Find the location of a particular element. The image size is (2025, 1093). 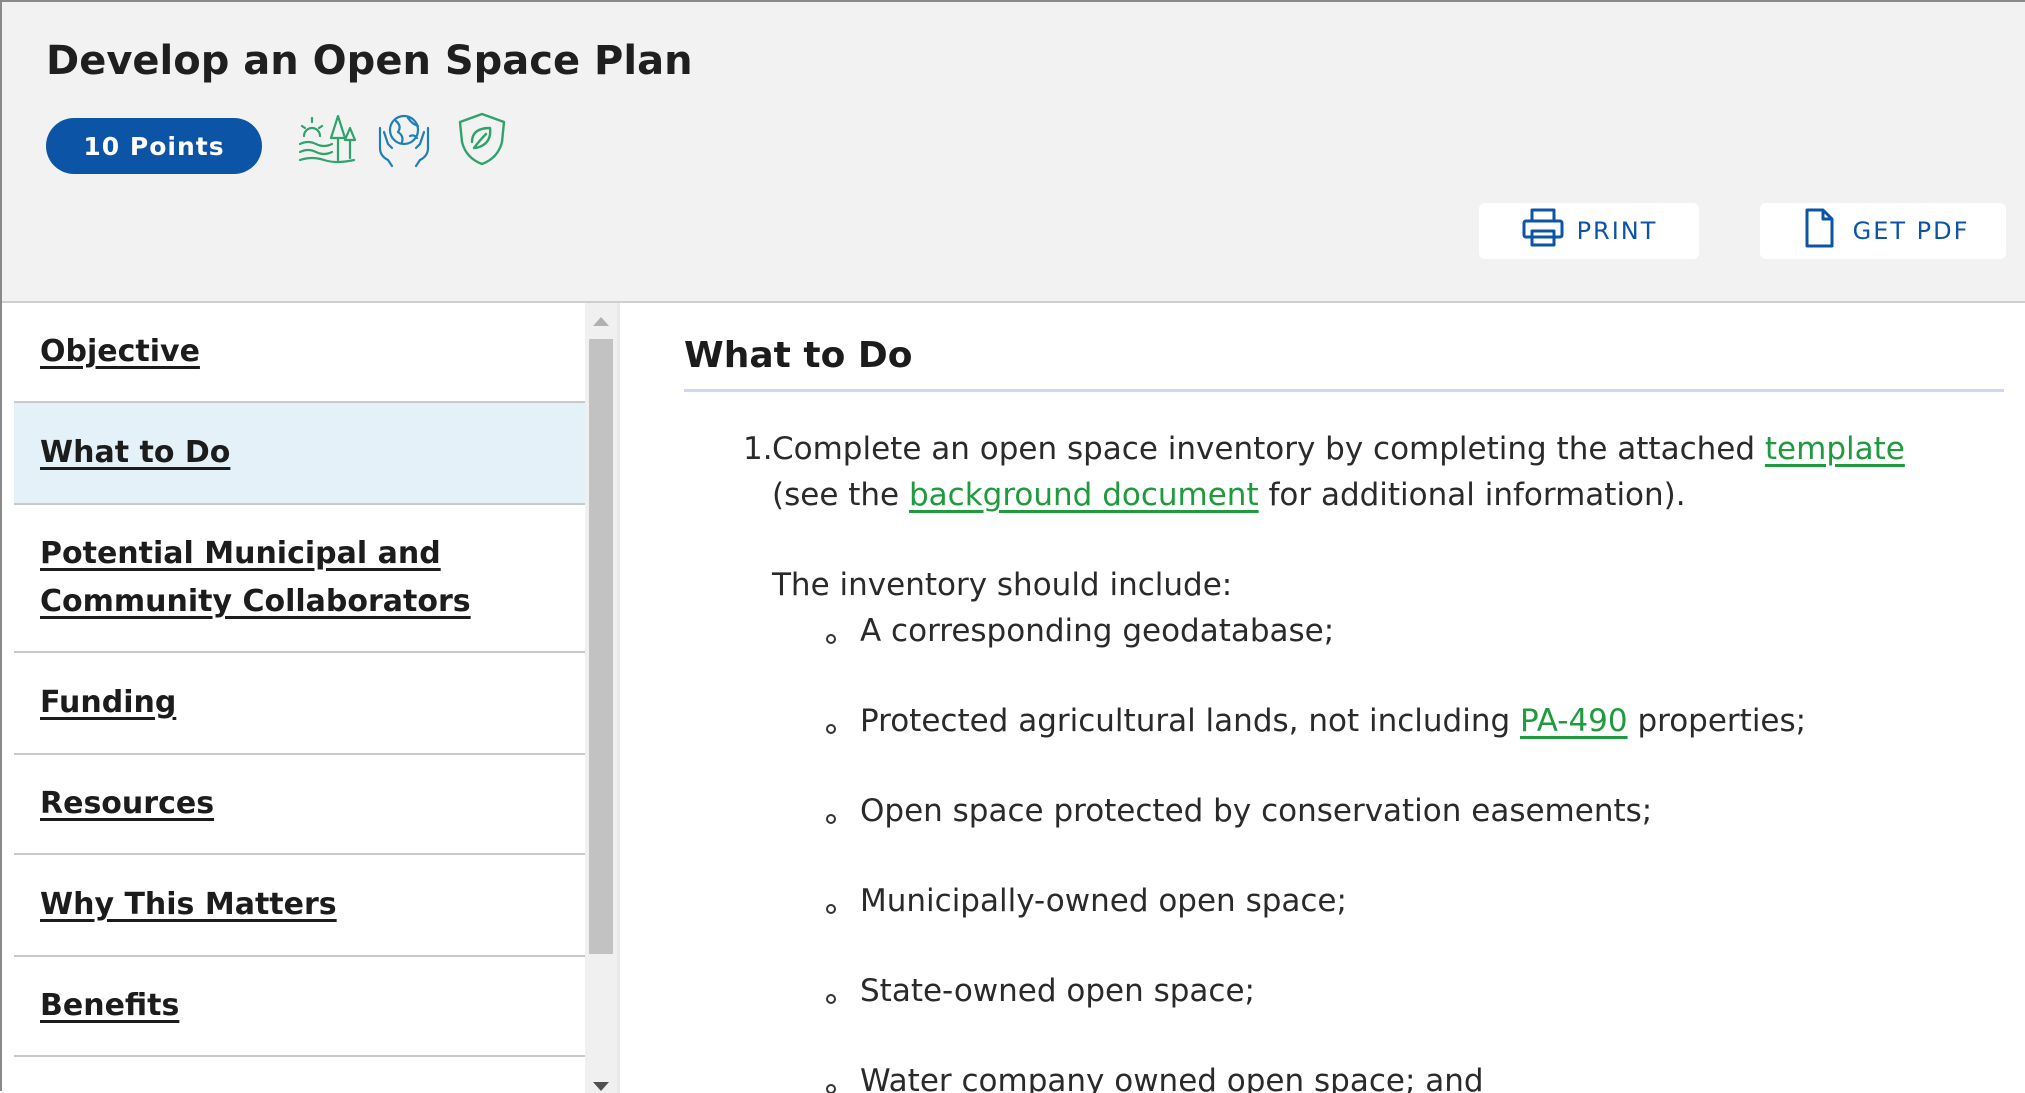

page-title: Develop an Open Space Plan is located at coordinates (369, 61).